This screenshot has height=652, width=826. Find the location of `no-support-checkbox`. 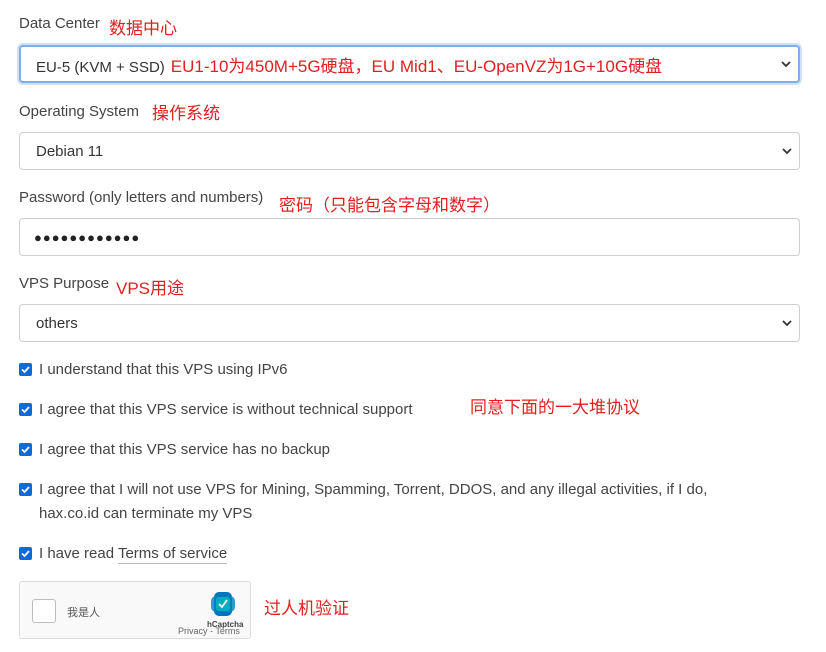

no-support-checkbox is located at coordinates (25, 409).